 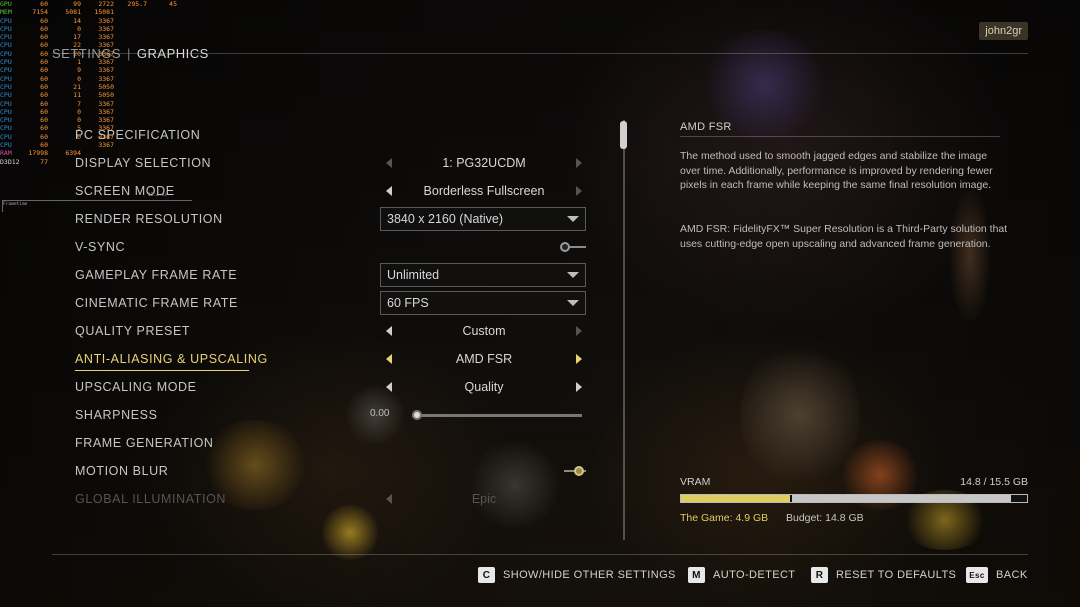 I want to click on perf-value: 15081, so click(x=104, y=12).